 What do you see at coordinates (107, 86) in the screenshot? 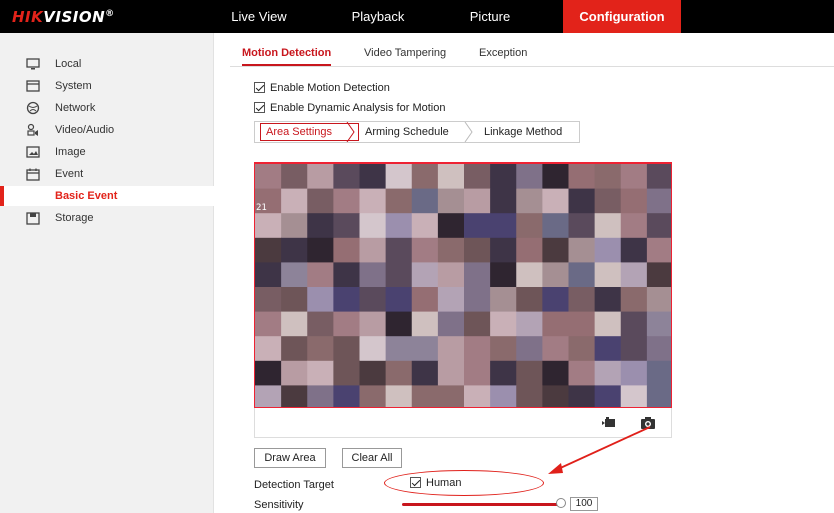
I see `sidebar-item-system: System` at bounding box center [107, 86].